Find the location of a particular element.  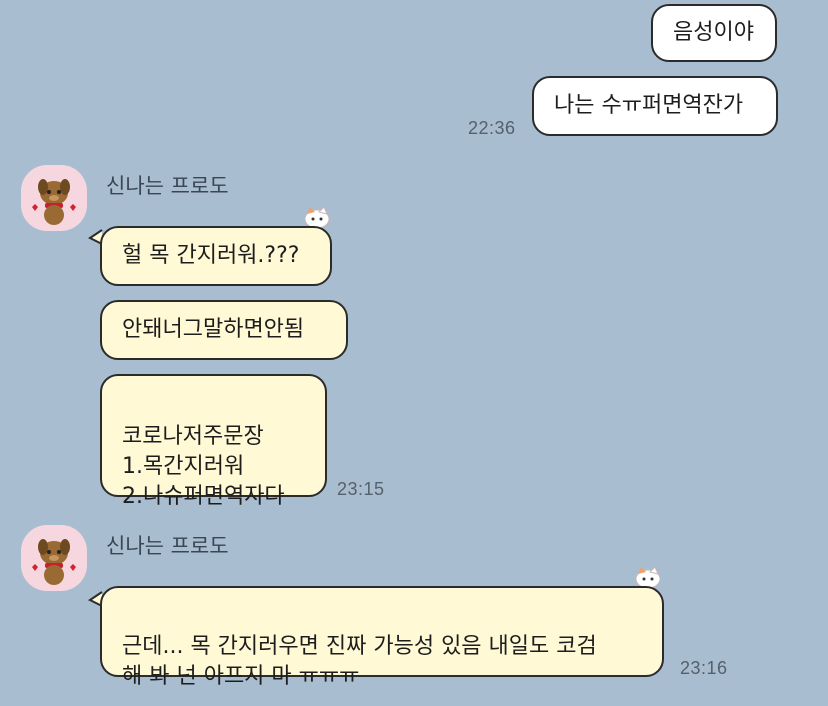

my-message-bubble-1: 음성이야 is located at coordinates (714, 33).